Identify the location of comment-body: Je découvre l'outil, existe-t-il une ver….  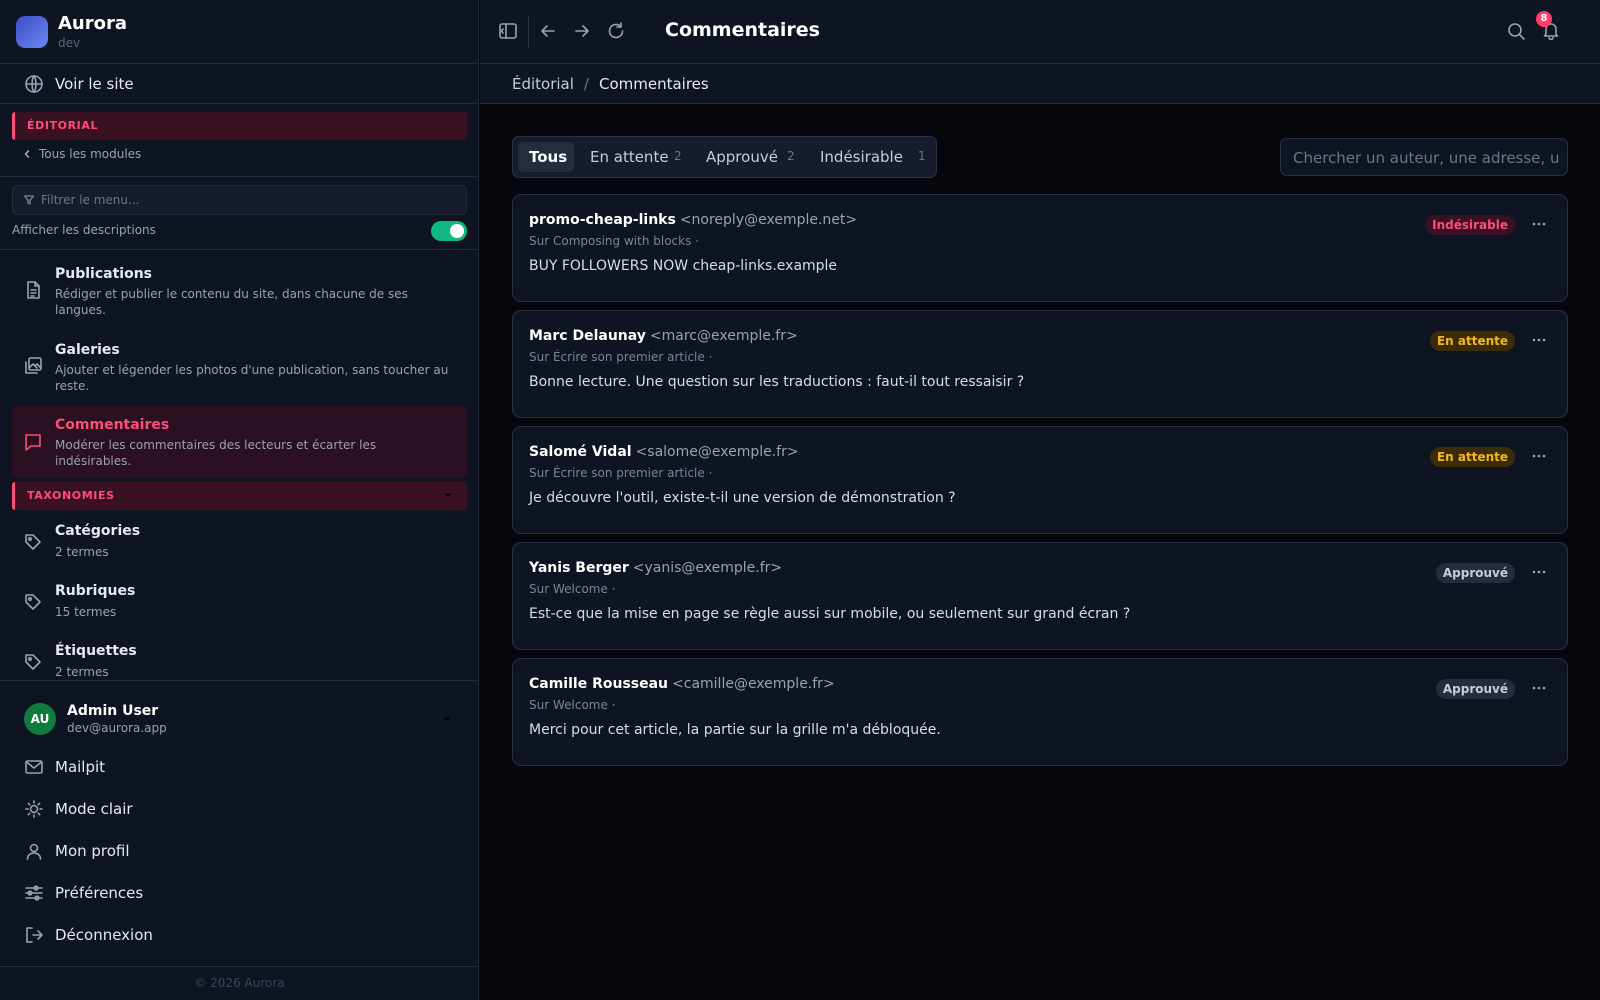
(742, 498).